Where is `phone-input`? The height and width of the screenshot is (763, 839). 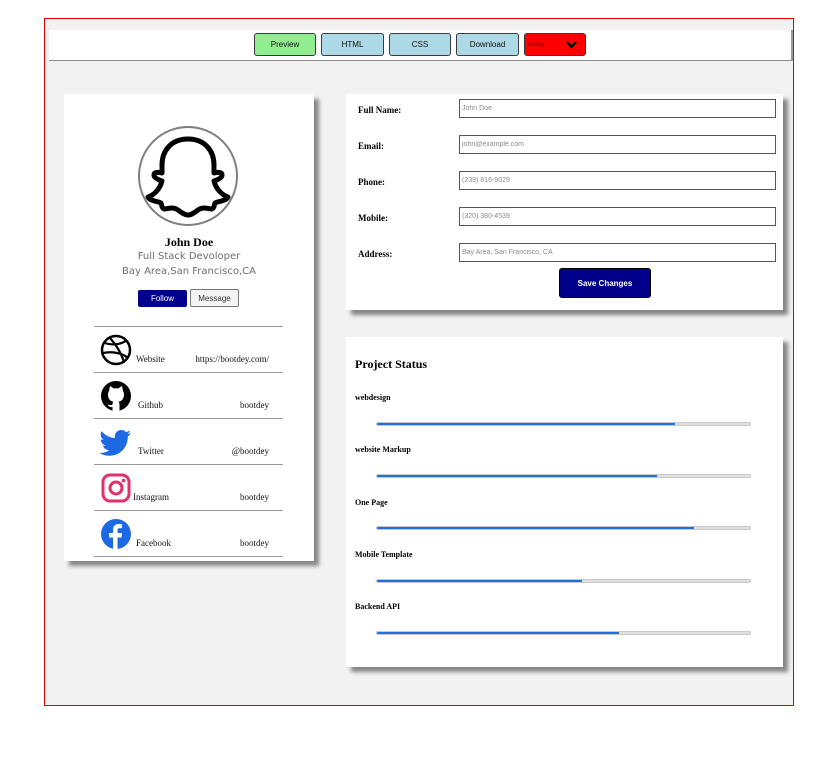
phone-input is located at coordinates (617, 180).